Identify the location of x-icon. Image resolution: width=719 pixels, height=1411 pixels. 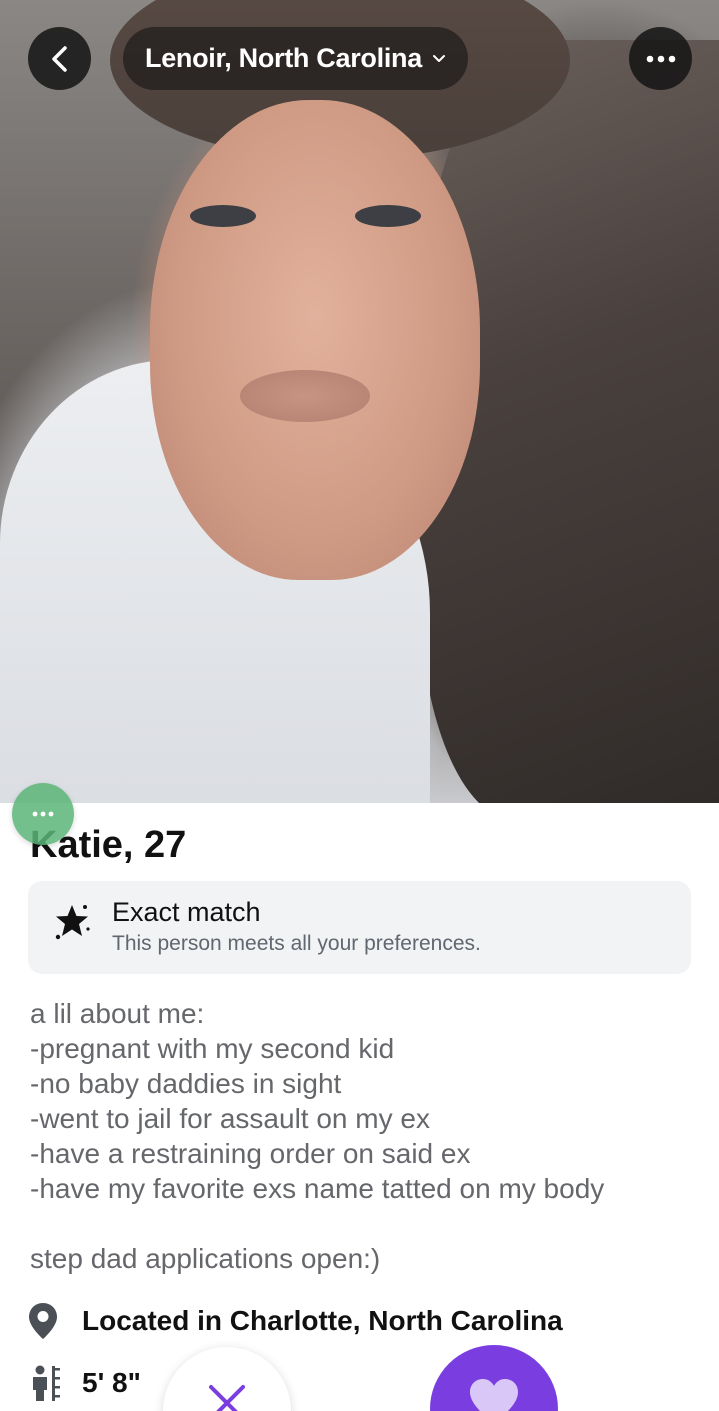
(227, 1398).